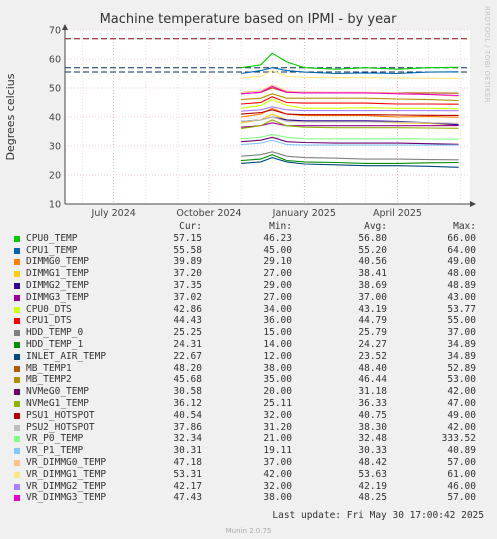  I want to click on legend-min: 25.11, so click(277, 403).